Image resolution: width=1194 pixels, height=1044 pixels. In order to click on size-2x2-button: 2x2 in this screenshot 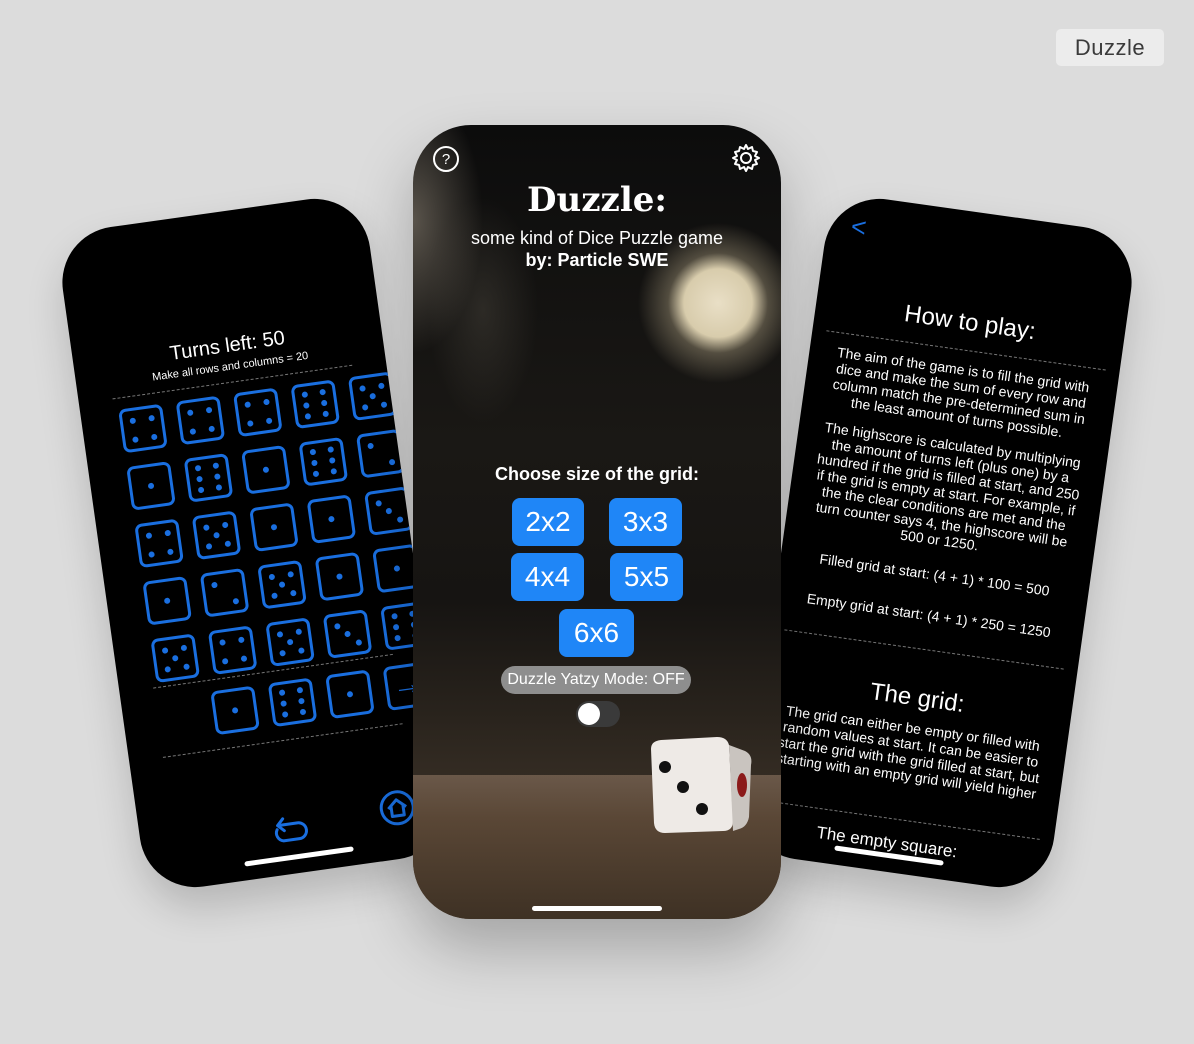, I will do `click(548, 522)`.